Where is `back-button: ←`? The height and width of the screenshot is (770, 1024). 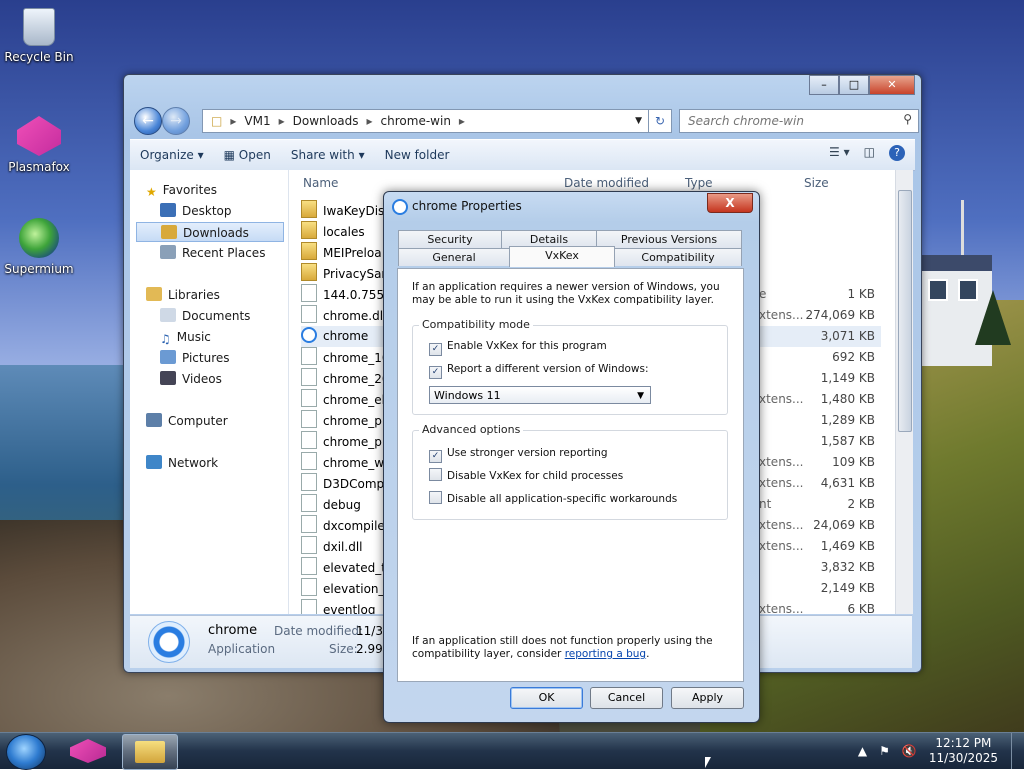
back-button: ← is located at coordinates (148, 121).